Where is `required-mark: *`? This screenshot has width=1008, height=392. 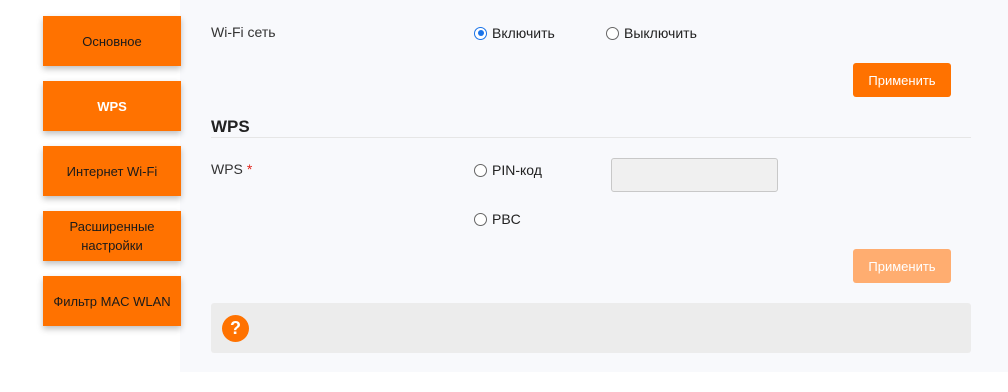 required-mark: * is located at coordinates (249, 169).